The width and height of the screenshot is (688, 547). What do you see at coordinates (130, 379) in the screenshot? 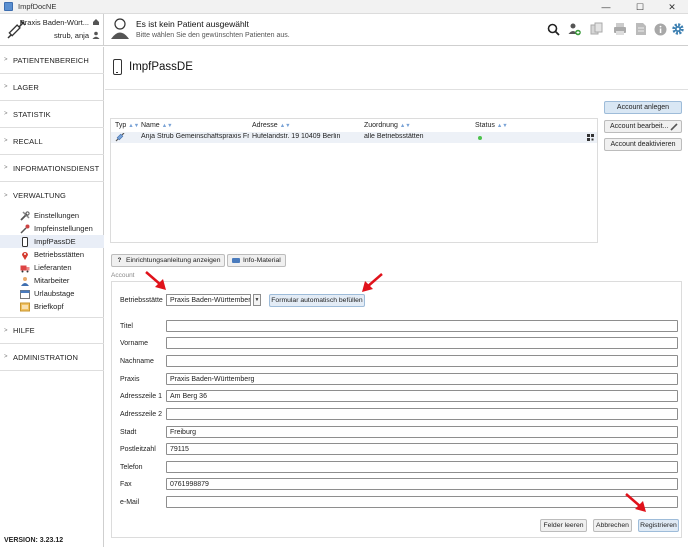
I see `label-praxis: Praxis` at bounding box center [130, 379].